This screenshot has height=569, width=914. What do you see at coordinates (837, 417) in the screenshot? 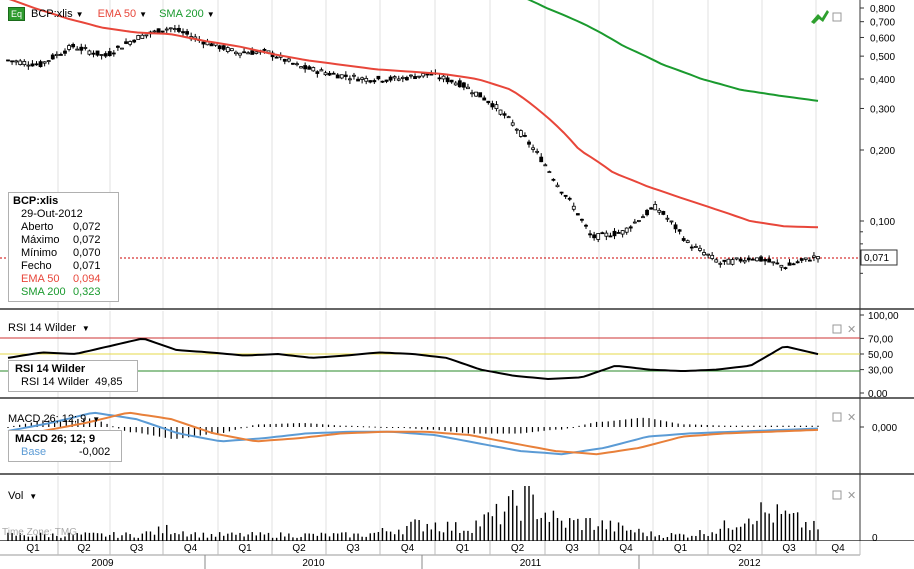
I see `macd-maximize-icon` at bounding box center [837, 417].